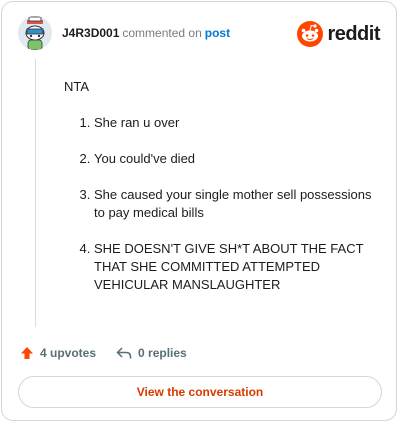 This screenshot has width=400, height=424. What do you see at coordinates (77, 86) in the screenshot?
I see `comment-intro: NTA` at bounding box center [77, 86].